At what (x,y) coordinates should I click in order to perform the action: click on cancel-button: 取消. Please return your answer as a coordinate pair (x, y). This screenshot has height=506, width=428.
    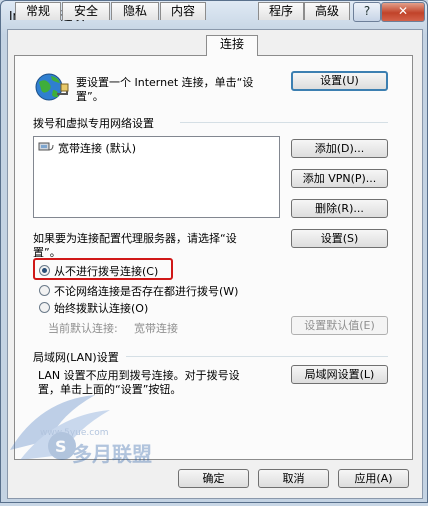
    Looking at the image, I should click on (293, 478).